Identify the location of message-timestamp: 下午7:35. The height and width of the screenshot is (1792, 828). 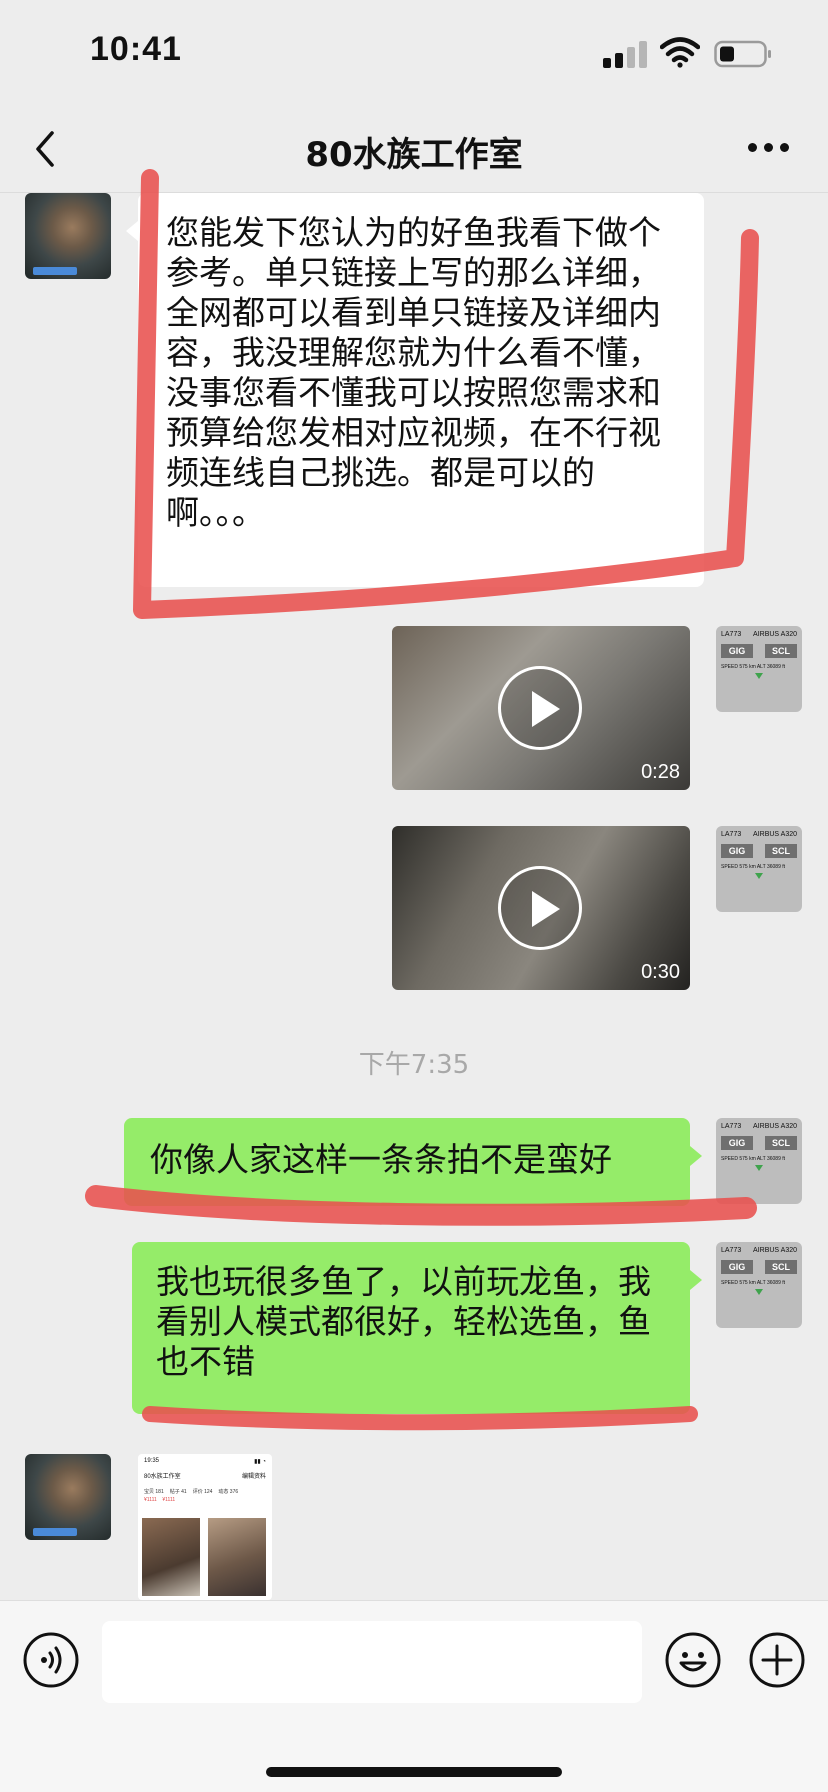
(414, 1065).